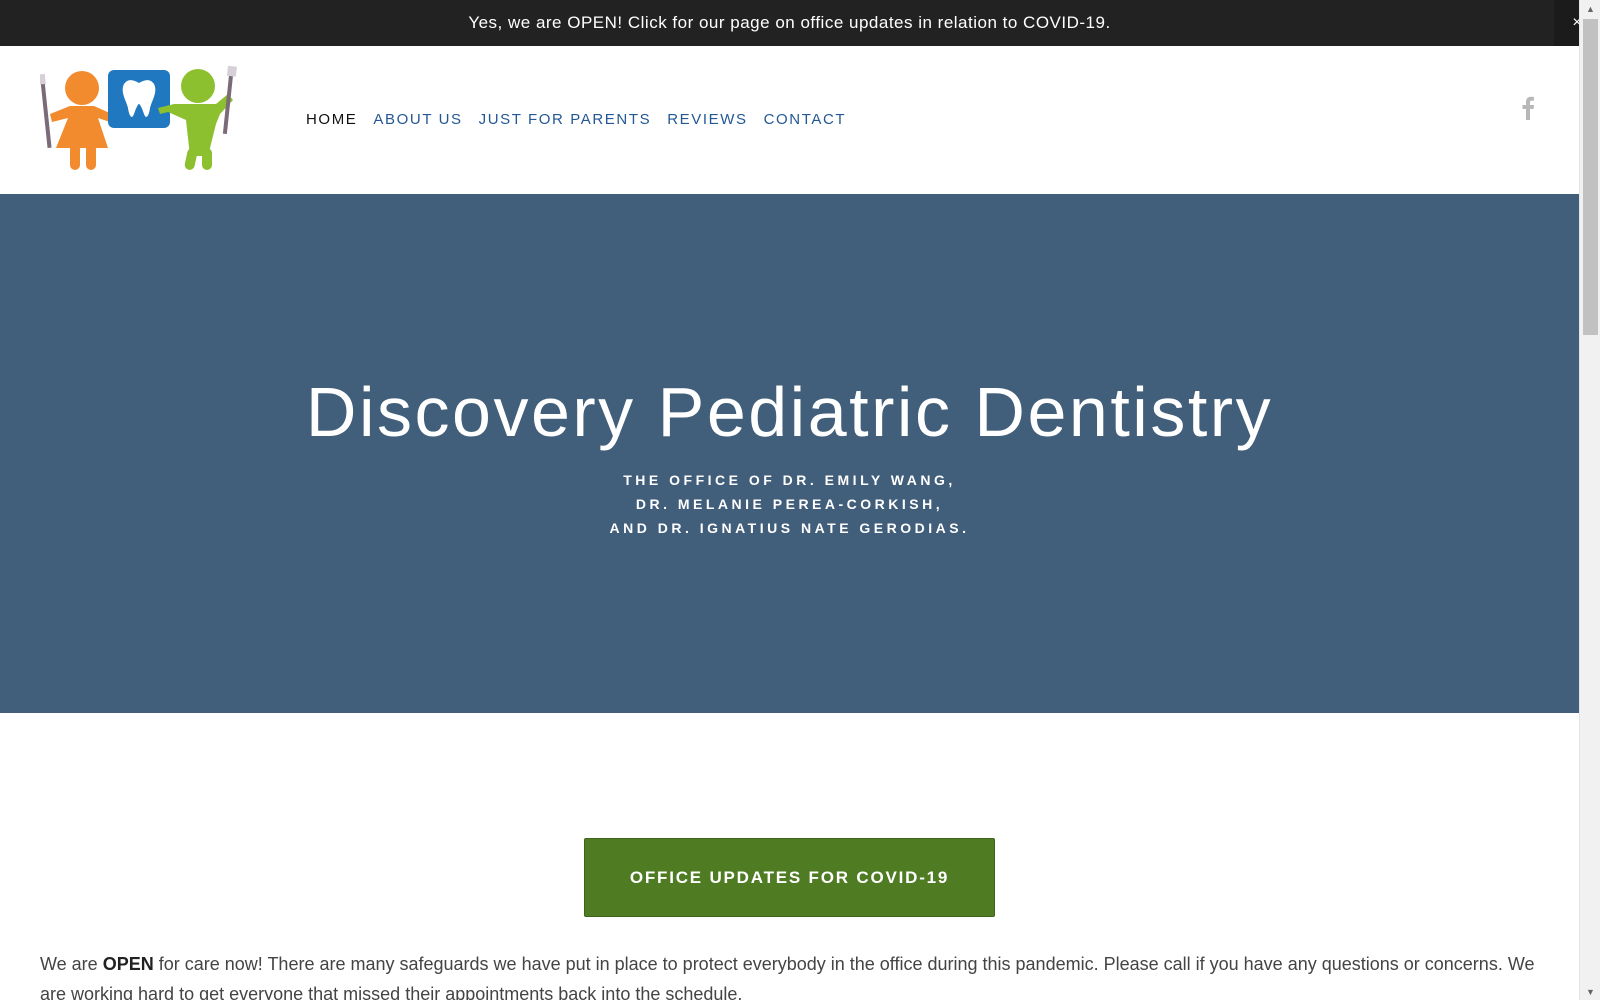 This screenshot has width=1600, height=1000. Describe the element at coordinates (1590, 177) in the screenshot. I see `scrollbar-thumb` at that location.